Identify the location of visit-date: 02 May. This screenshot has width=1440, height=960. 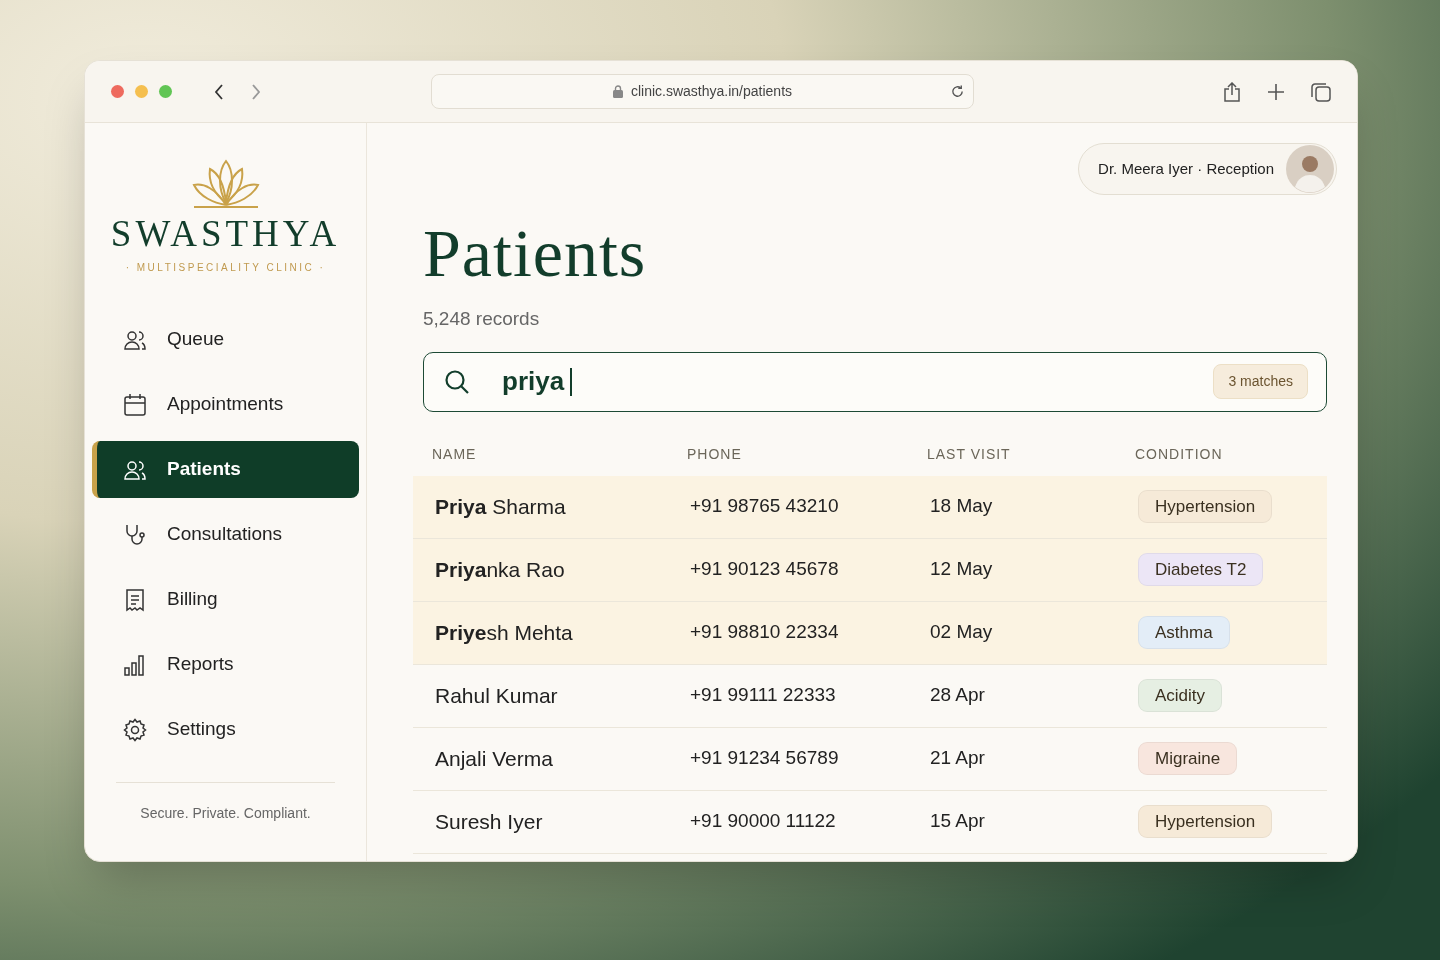
(961, 632).